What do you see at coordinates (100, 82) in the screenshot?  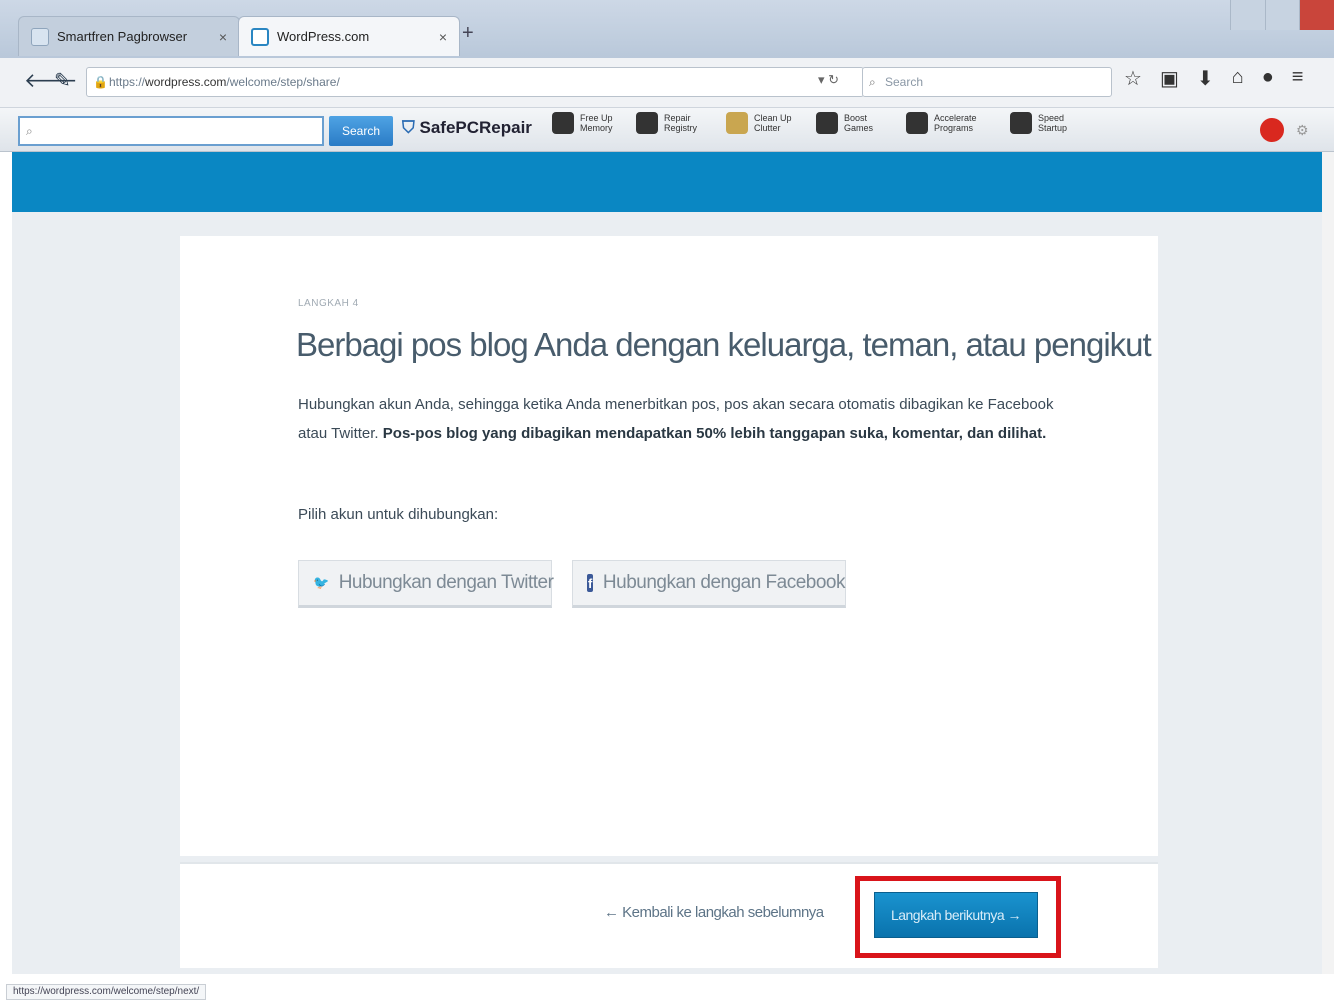 I see `lock-icon: 🔒` at bounding box center [100, 82].